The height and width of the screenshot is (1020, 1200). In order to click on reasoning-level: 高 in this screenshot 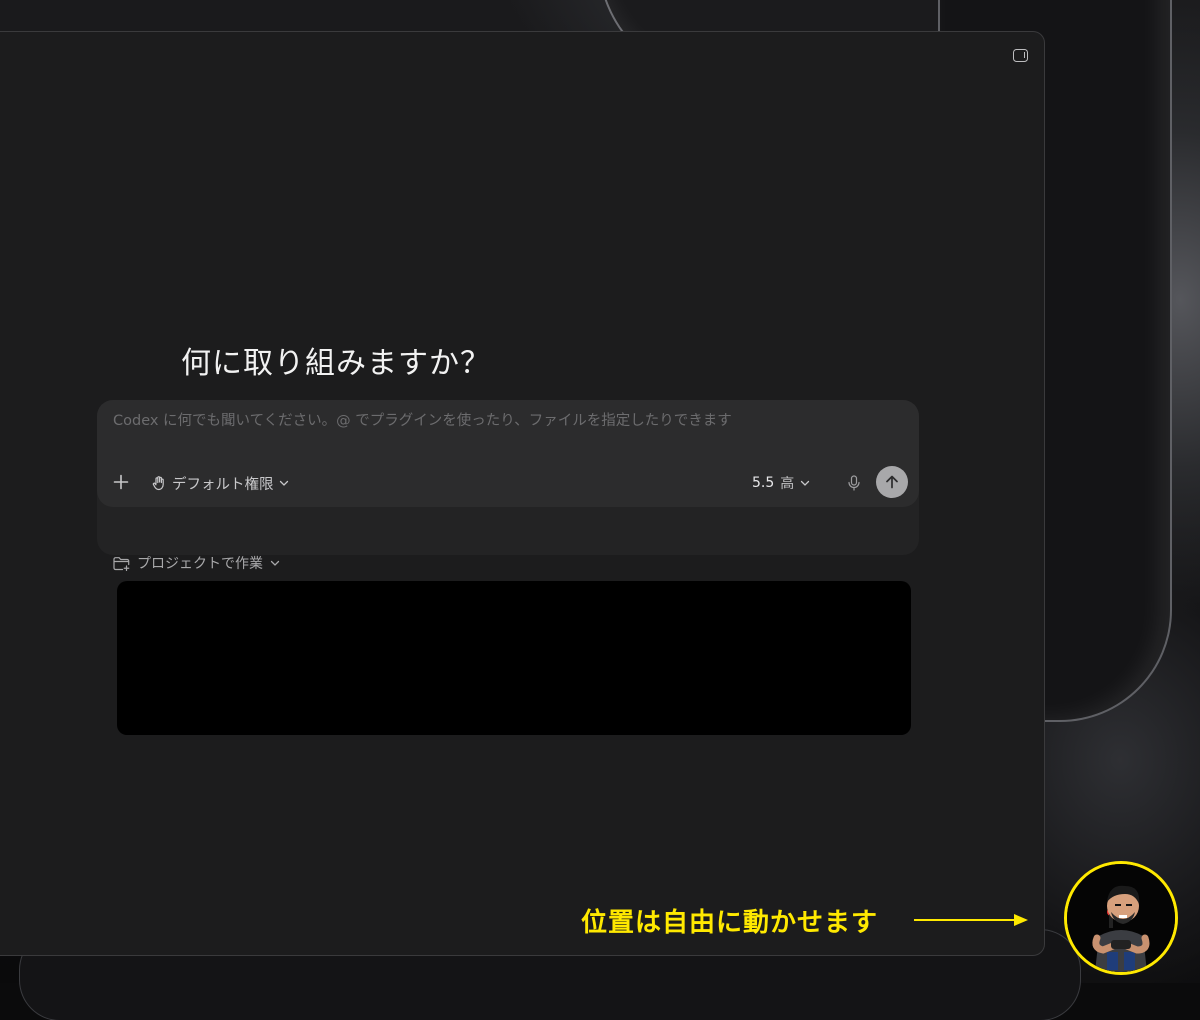, I will do `click(787, 484)`.